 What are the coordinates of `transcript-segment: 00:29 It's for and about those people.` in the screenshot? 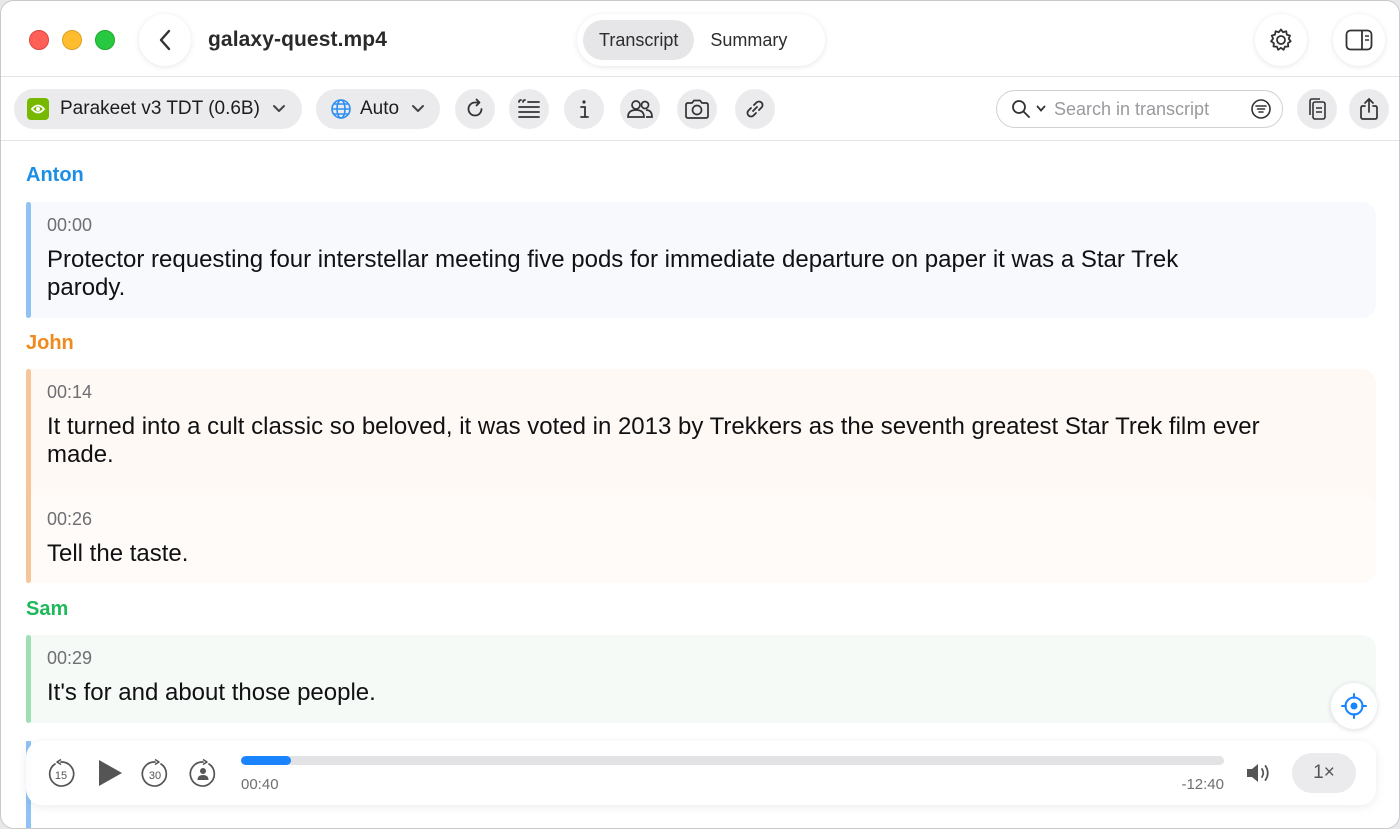 It's located at (681, 677).